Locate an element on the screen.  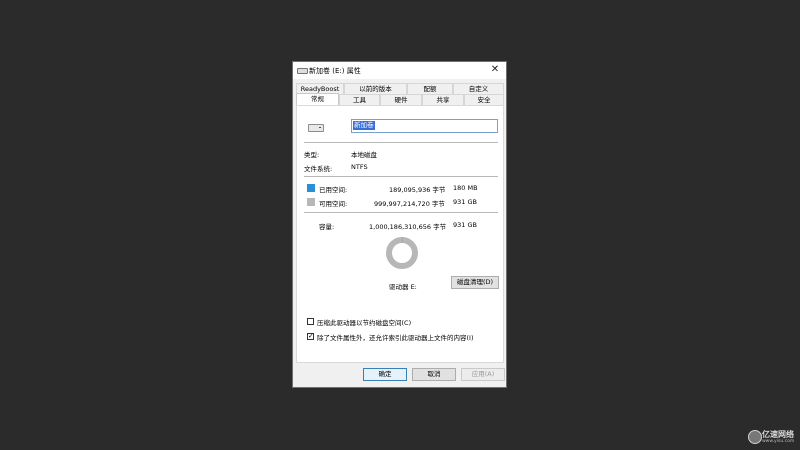
filesystem-label: 文件系统: is located at coordinates (318, 169).